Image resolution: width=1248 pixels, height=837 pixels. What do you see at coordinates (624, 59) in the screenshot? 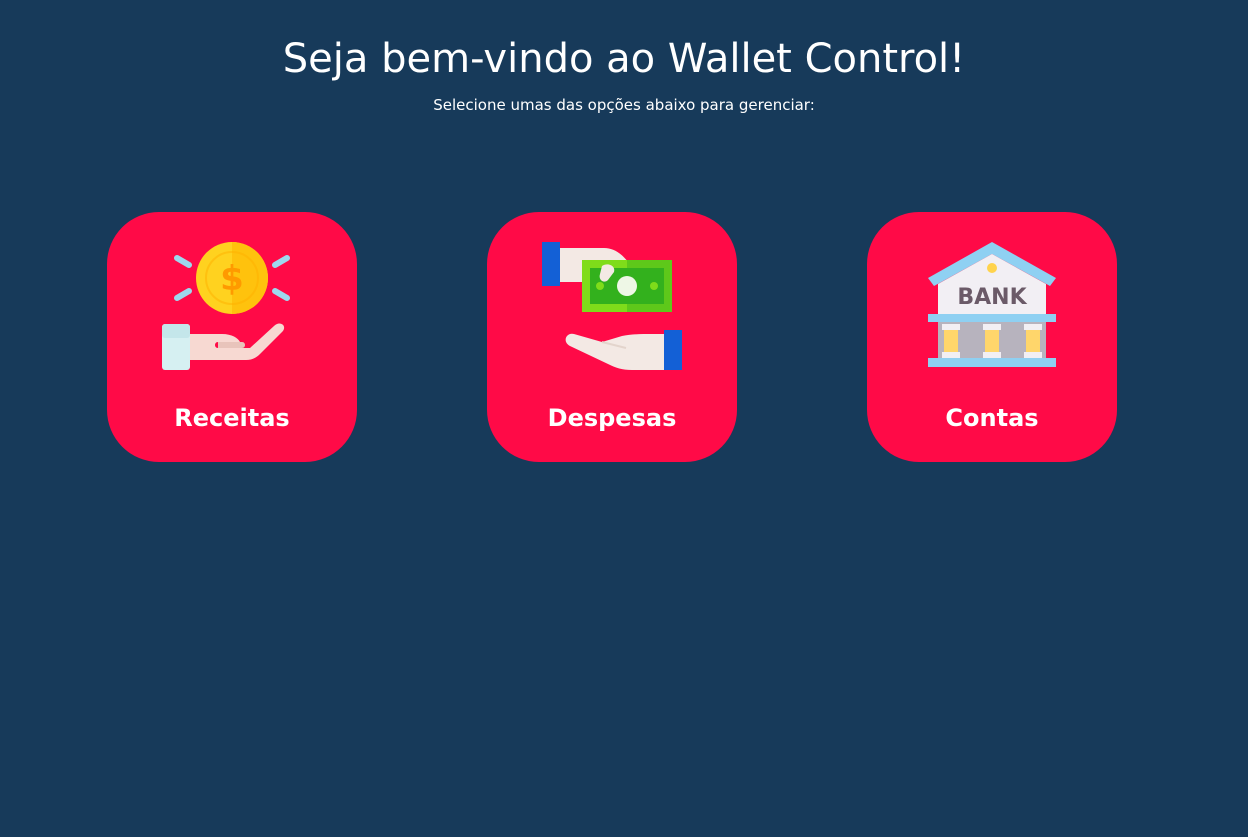
I see `page-title: Seja bem-vindo ao Wallet Control!` at bounding box center [624, 59].